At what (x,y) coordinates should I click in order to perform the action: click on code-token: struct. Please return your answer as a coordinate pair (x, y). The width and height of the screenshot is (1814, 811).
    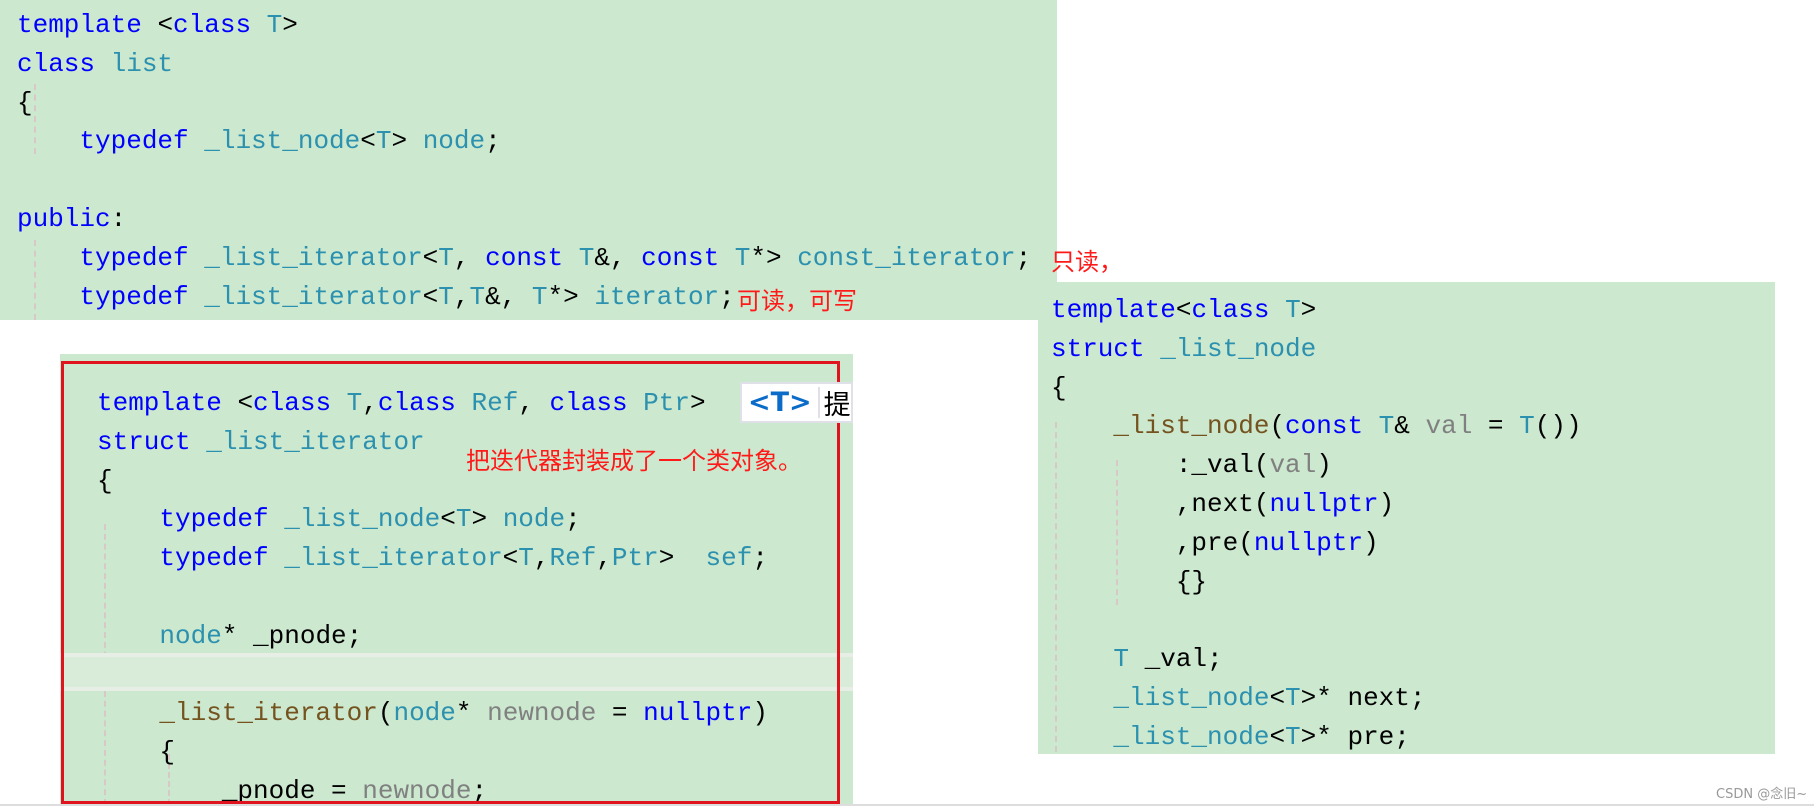
    Looking at the image, I should click on (1106, 348).